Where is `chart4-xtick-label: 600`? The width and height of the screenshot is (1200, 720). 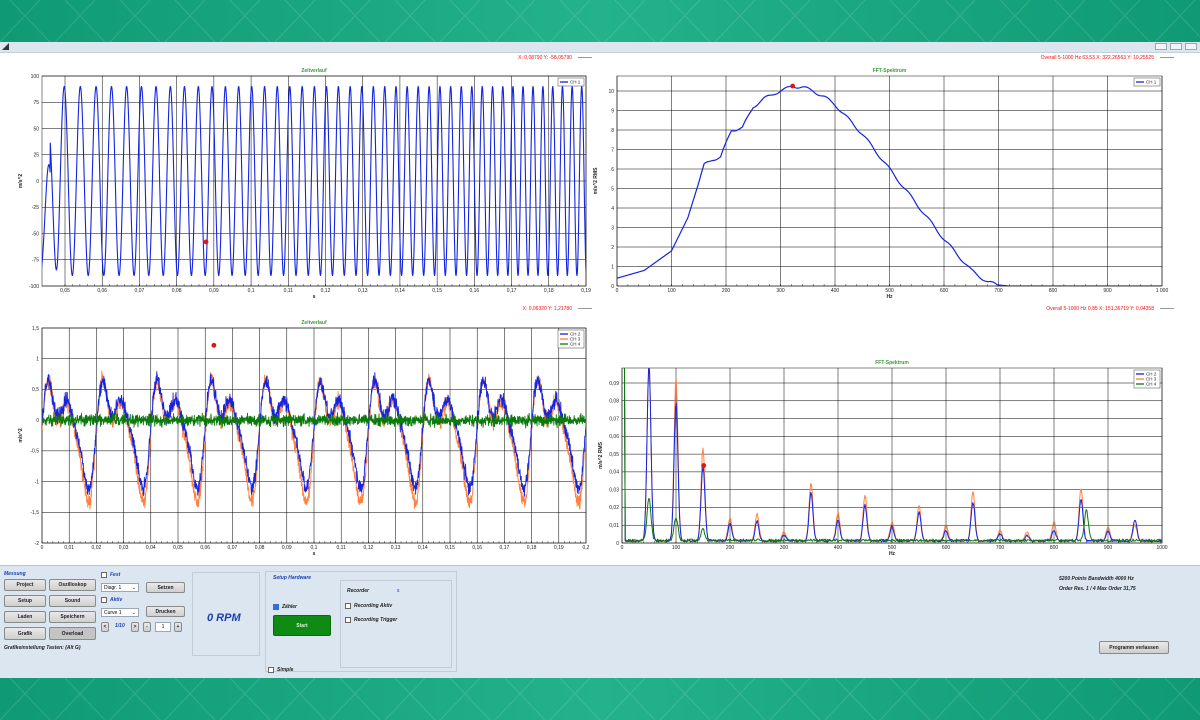
chart4-xtick-label: 600 is located at coordinates (946, 548).